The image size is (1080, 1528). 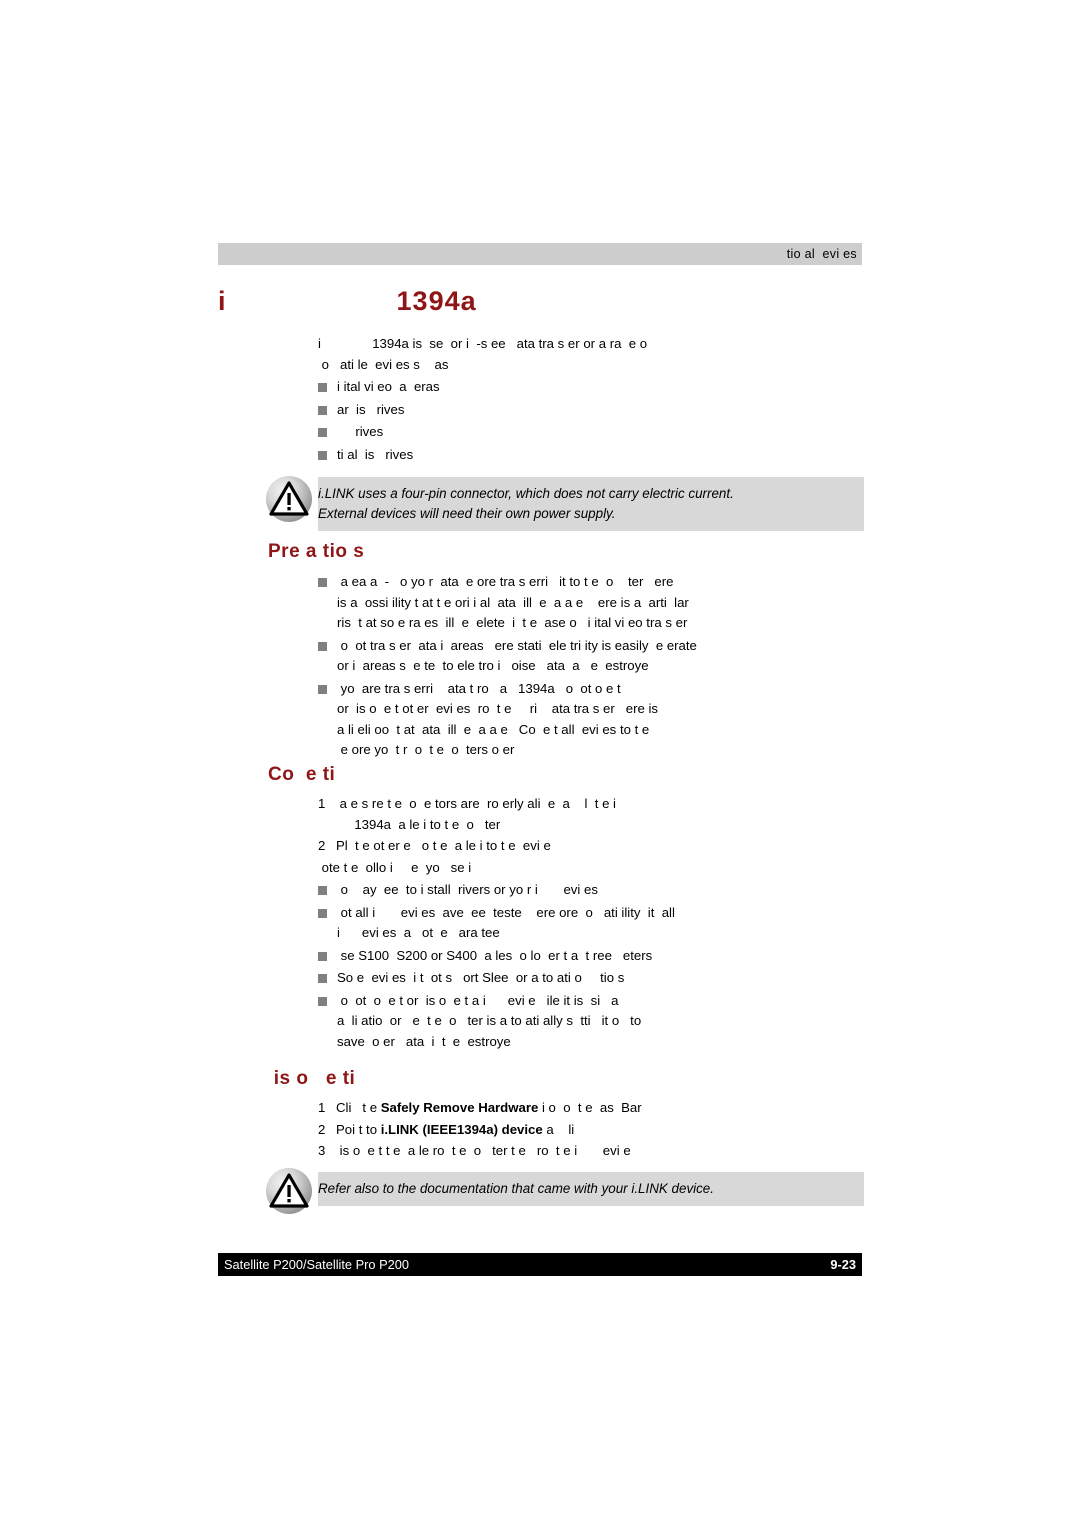 I want to click on section-heading-disconnecting: is o e ti, so click(x=312, y=1078).